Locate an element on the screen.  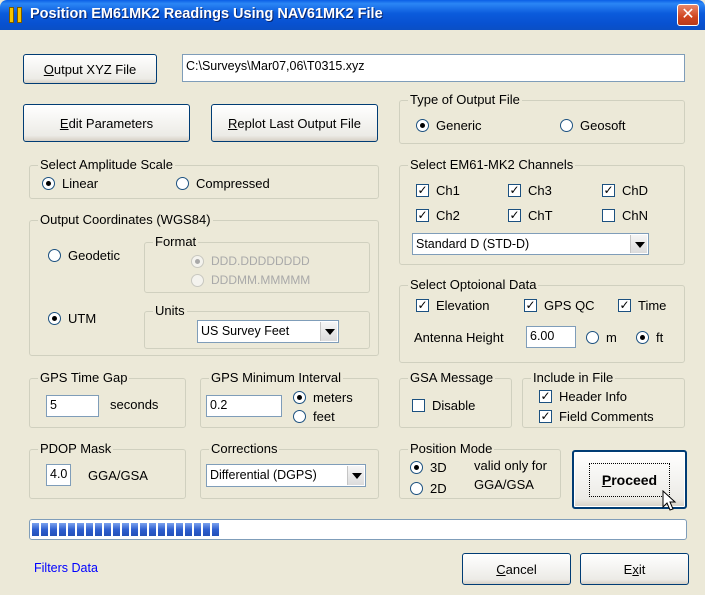
channel-mode-select: Standard D (STD-D) is located at coordinates (530, 244).